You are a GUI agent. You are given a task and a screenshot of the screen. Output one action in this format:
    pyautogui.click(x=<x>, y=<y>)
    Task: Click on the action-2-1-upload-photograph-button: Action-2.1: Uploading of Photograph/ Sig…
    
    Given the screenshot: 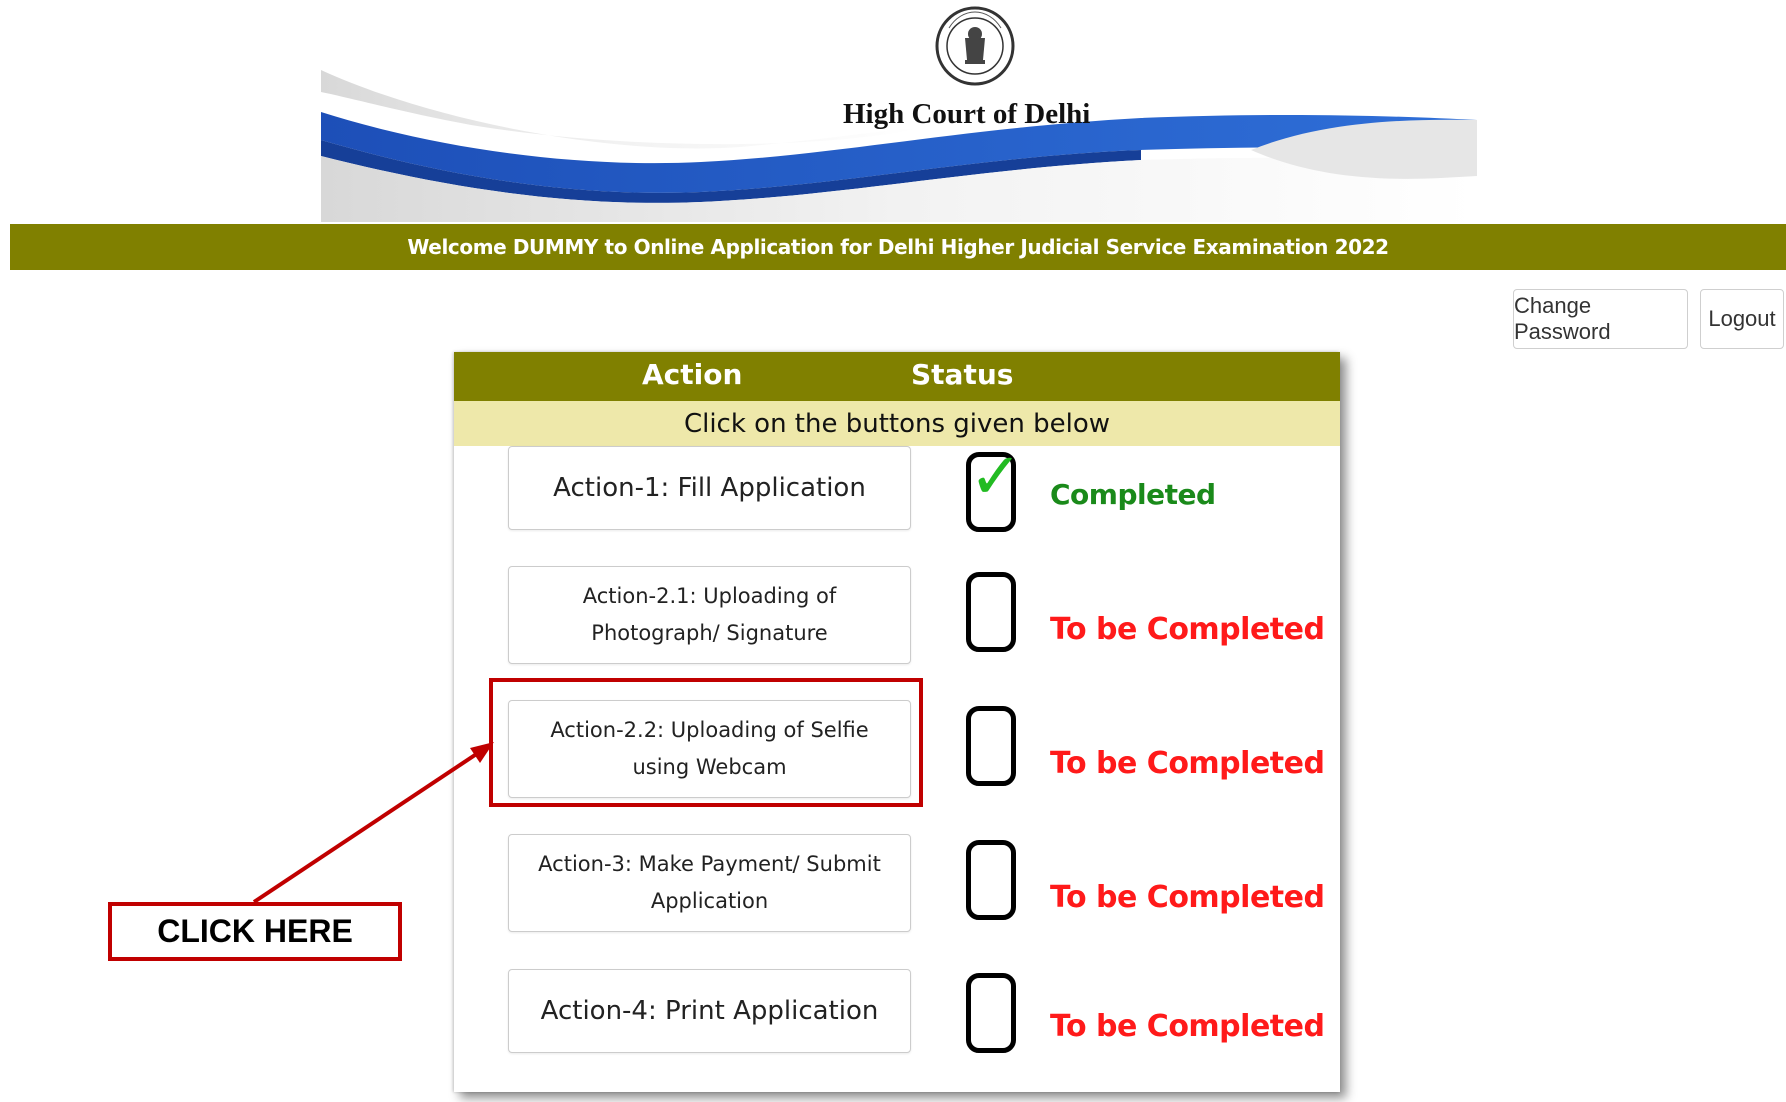 What is the action you would take?
    pyautogui.click(x=709, y=615)
    